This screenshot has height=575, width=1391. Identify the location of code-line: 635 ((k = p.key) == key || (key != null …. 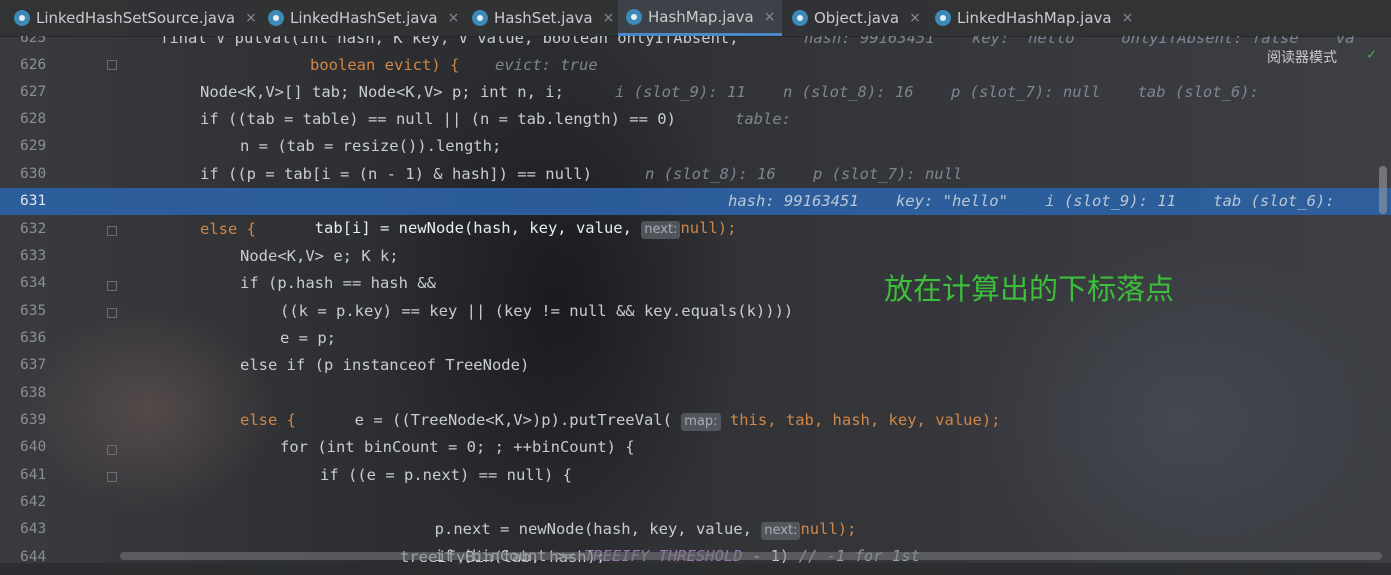
(695, 311).